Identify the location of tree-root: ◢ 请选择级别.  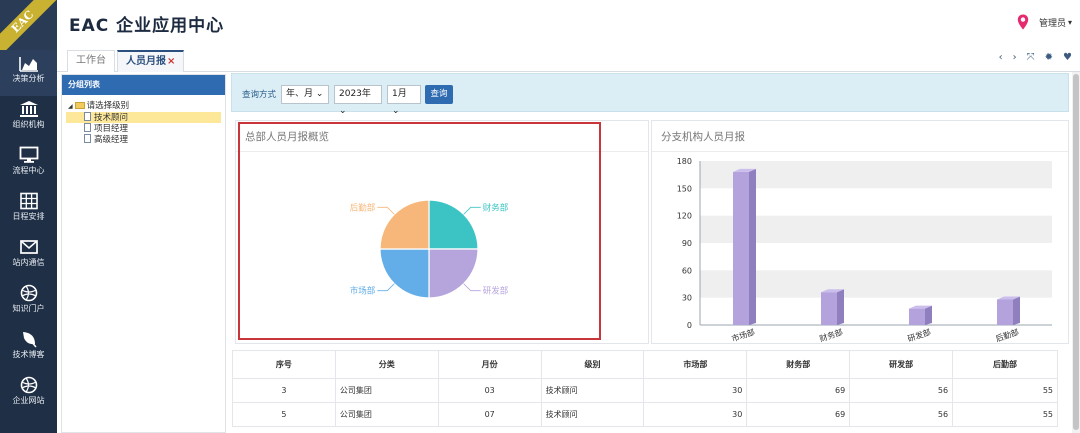
(143, 106).